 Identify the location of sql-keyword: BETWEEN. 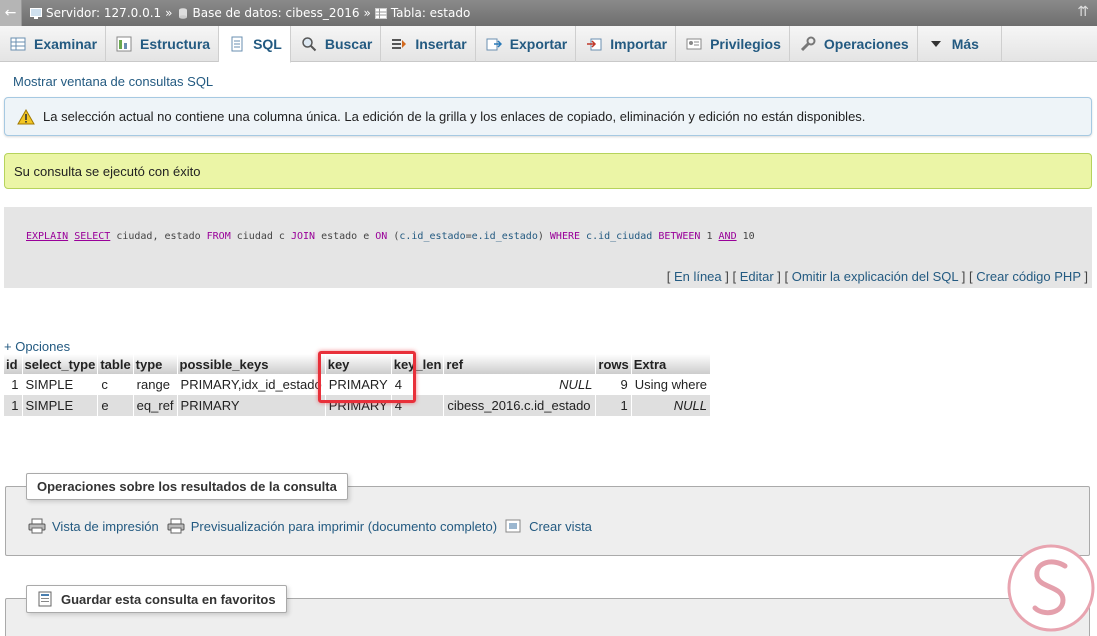
(679, 236).